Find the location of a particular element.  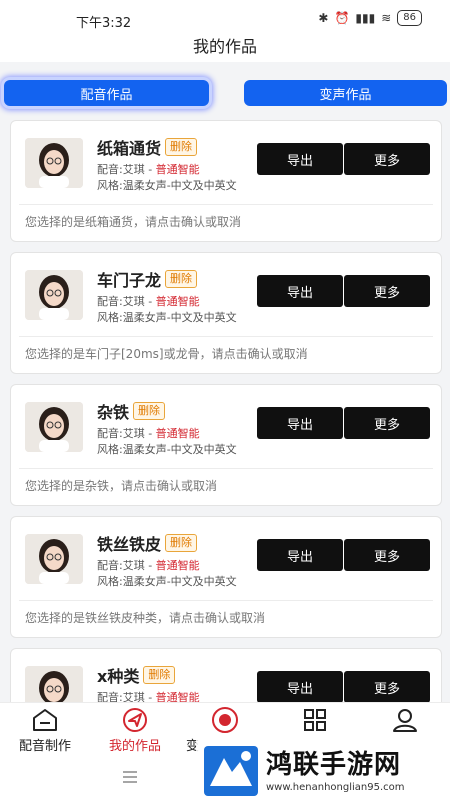

work-title-row: x种类 删除 is located at coordinates (136, 675).